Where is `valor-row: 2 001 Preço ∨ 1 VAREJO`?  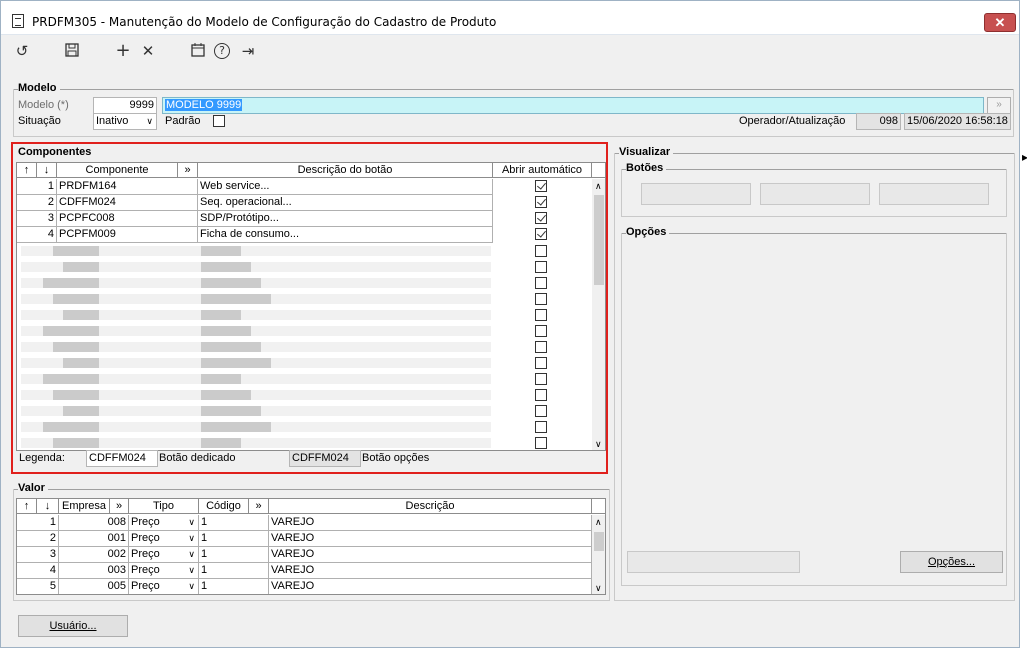
valor-row: 2 001 Preço ∨ 1 VAREJO is located at coordinates (311, 539).